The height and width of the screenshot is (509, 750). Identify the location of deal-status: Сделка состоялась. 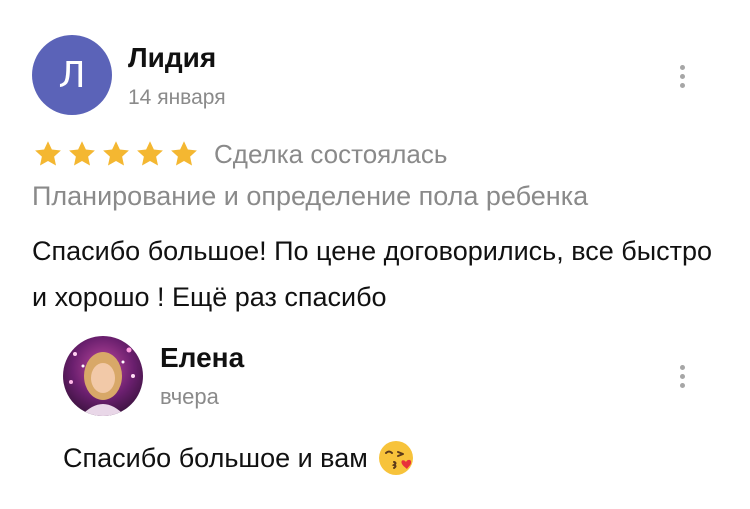
(331, 153).